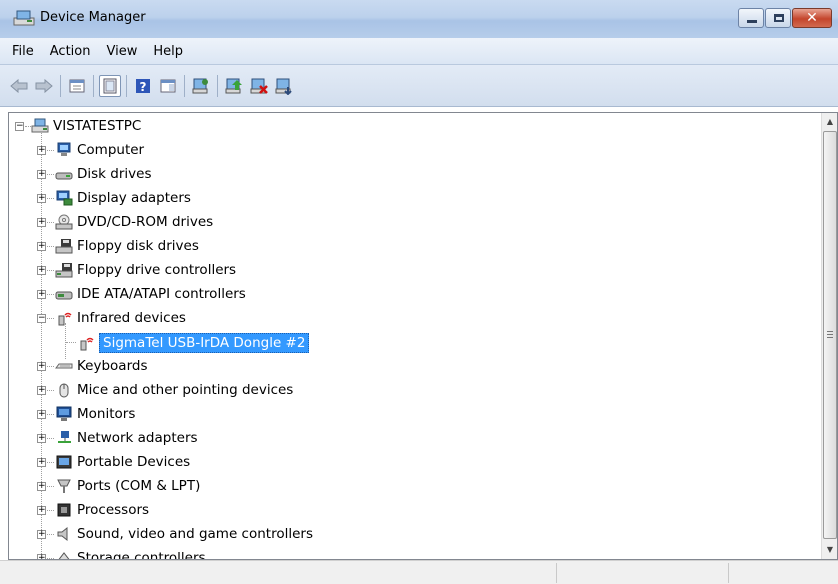  I want to click on port-icon, so click(64, 486).